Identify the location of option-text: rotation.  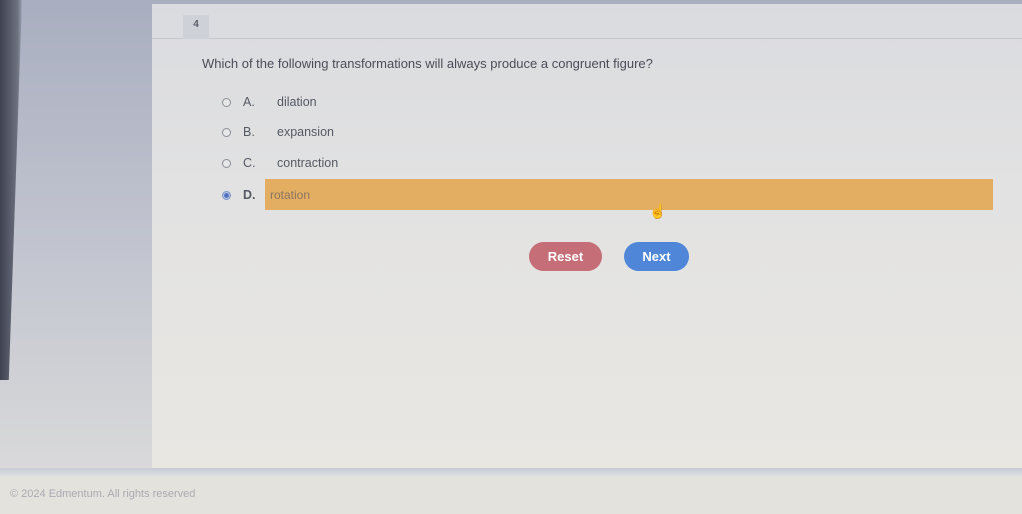
(290, 195).